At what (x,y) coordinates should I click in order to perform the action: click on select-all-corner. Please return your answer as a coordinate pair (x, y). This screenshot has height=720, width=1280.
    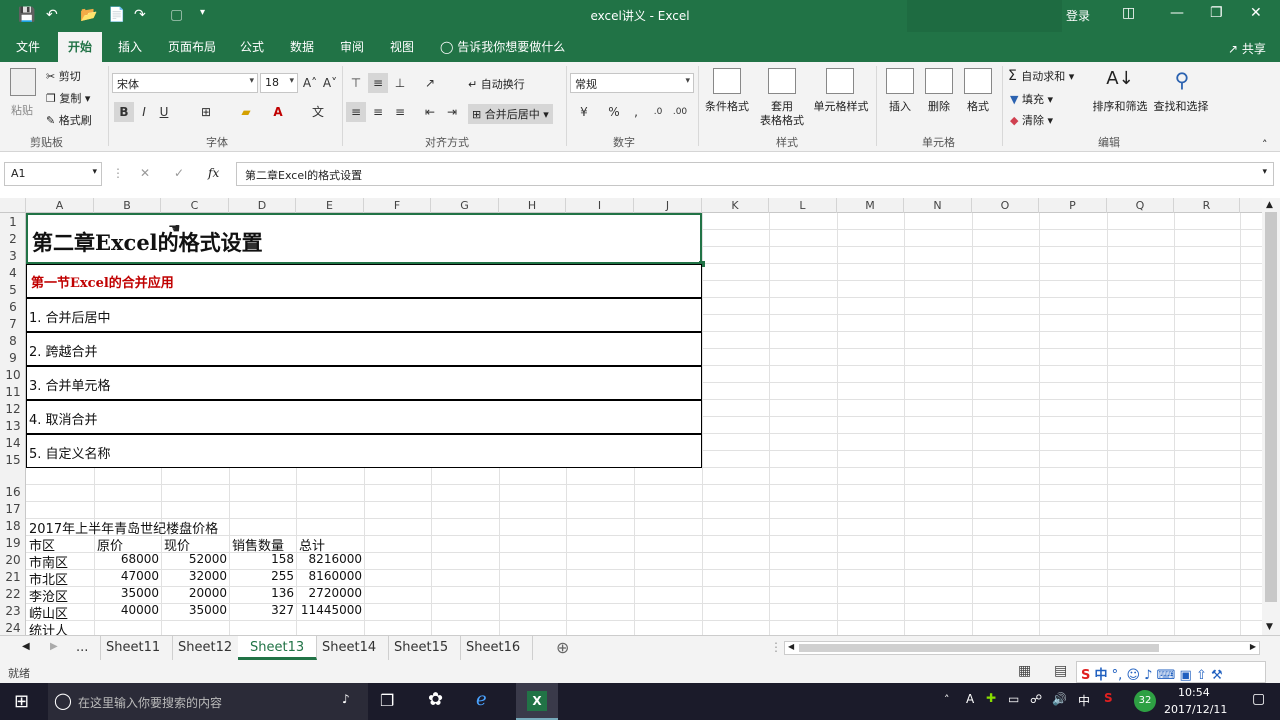
    Looking at the image, I should click on (13, 205).